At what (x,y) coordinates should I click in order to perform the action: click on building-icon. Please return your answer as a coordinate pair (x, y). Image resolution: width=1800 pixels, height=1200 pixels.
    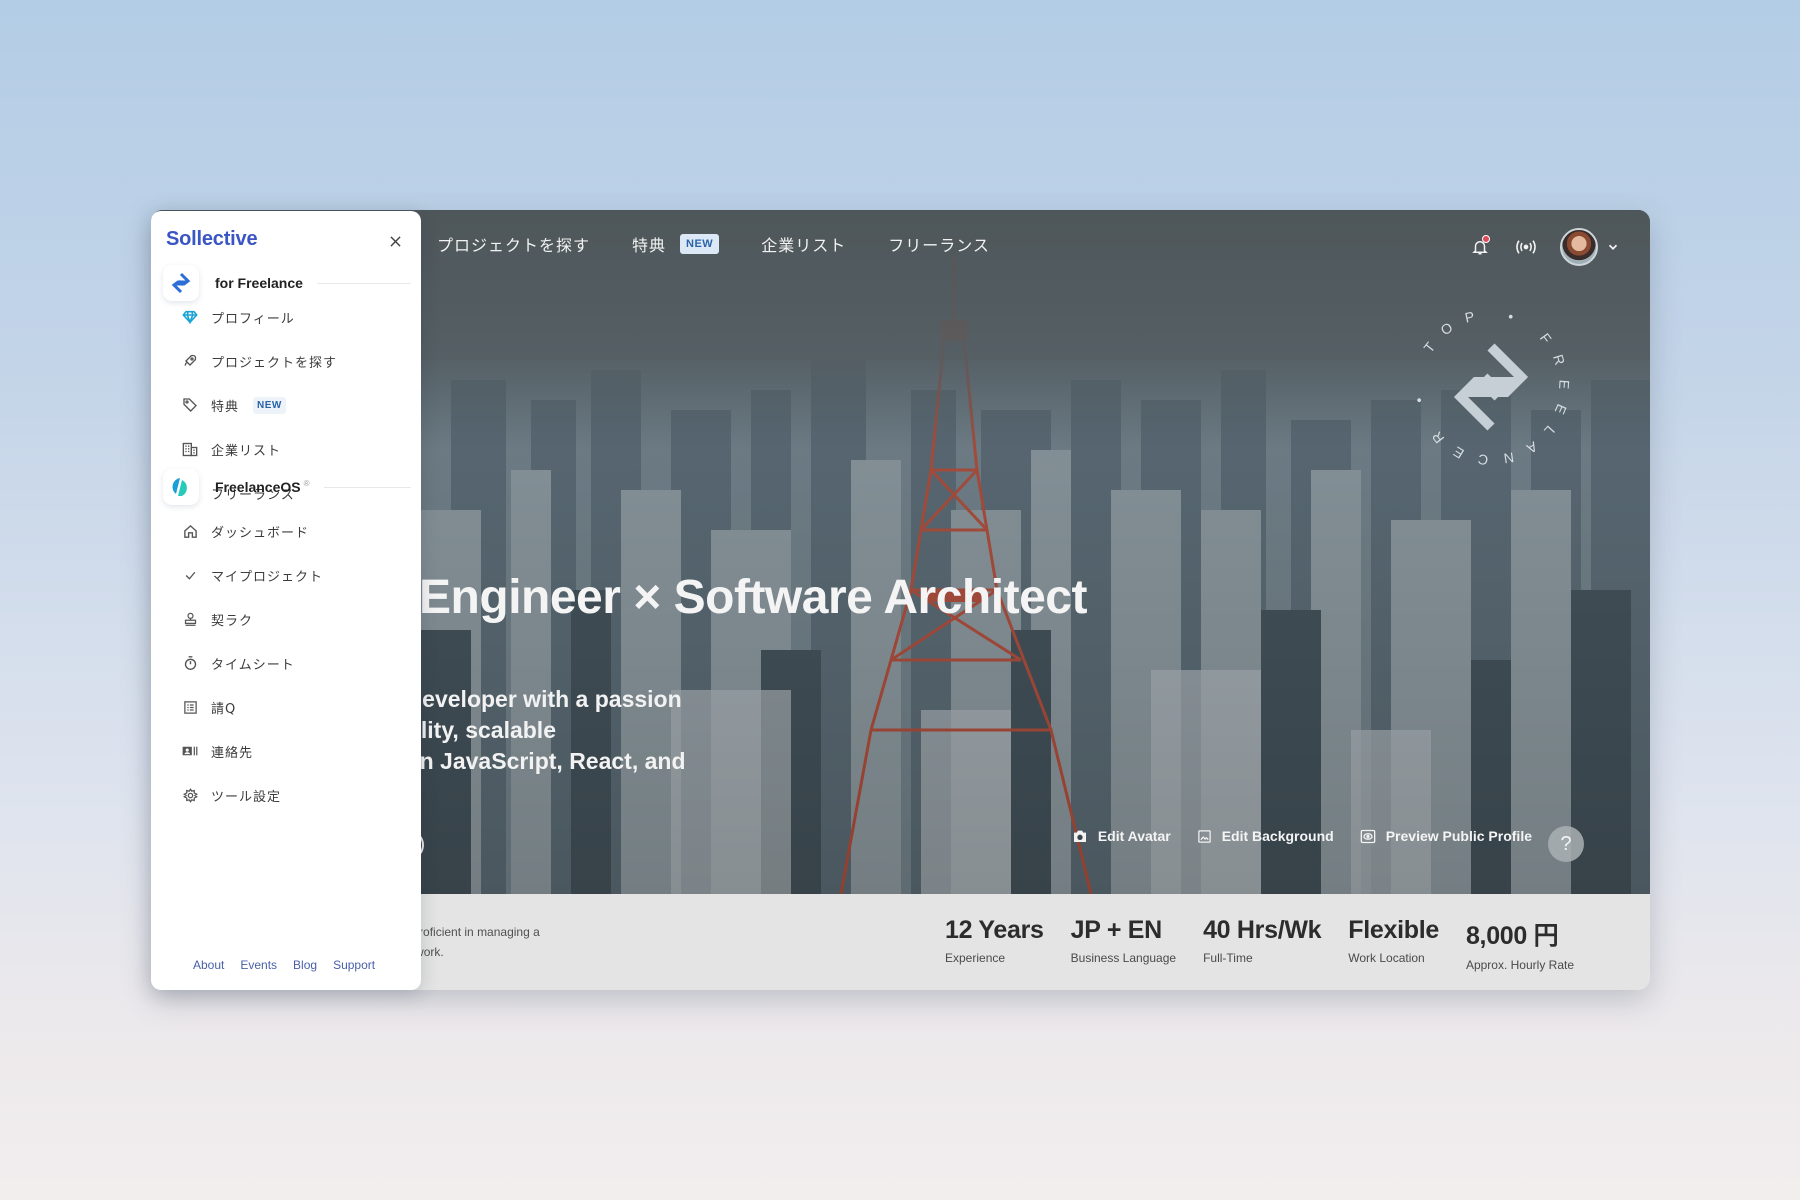
    Looking at the image, I should click on (190, 449).